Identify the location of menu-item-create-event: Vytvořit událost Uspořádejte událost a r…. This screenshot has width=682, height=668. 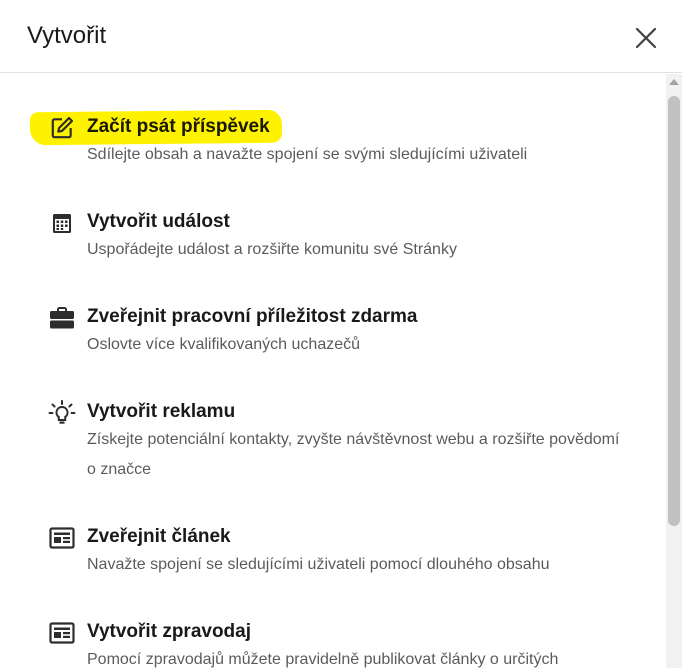
(333, 234).